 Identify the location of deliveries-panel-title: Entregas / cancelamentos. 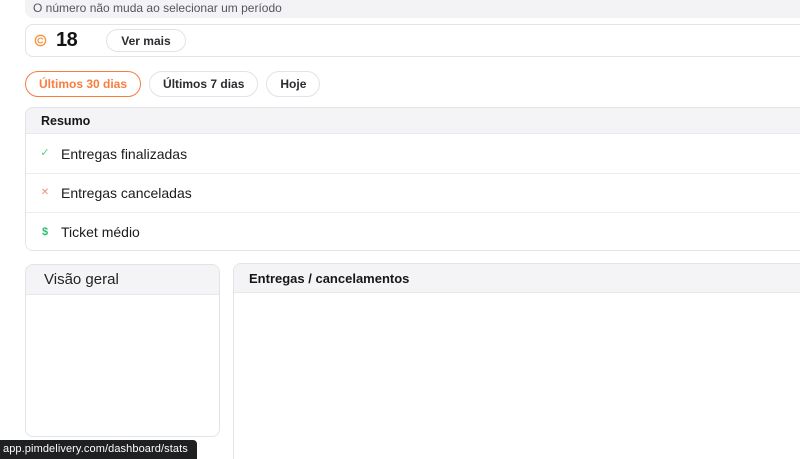
(329, 278).